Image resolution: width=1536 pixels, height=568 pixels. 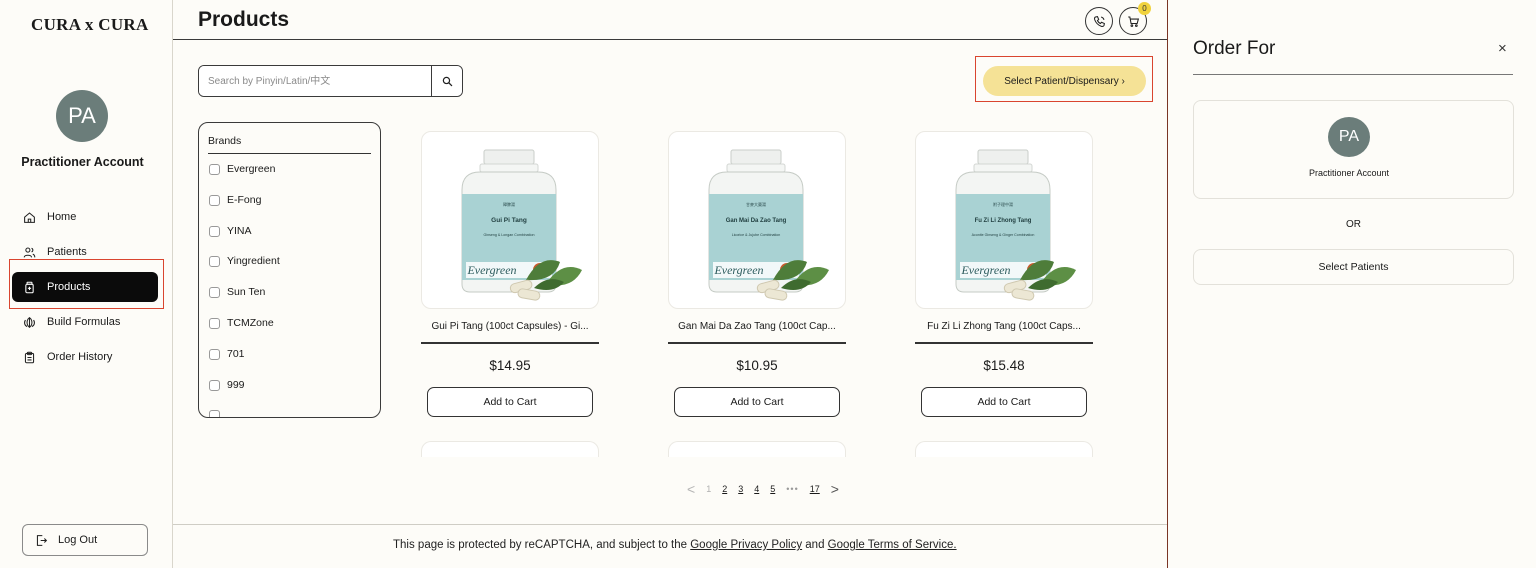 I want to click on page-number: 2, so click(x=724, y=489).